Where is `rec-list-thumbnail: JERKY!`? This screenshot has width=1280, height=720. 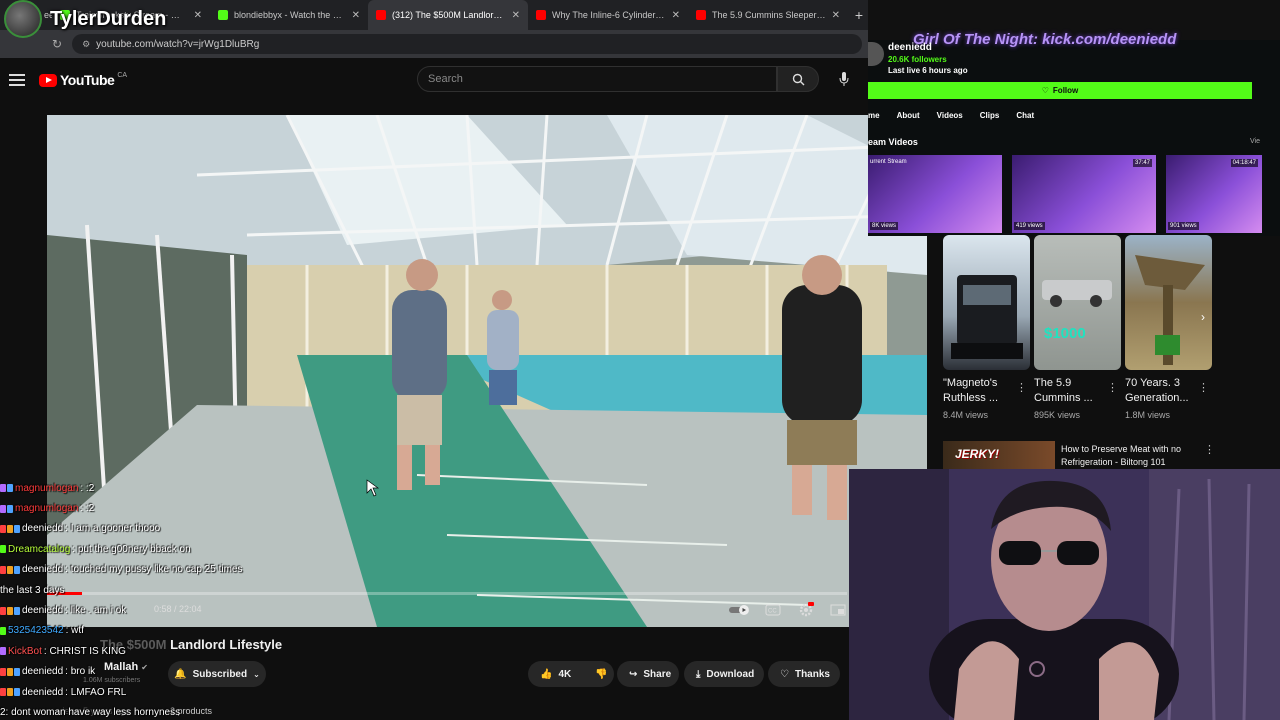
rec-list-thumbnail: JERKY! is located at coordinates (999, 456).